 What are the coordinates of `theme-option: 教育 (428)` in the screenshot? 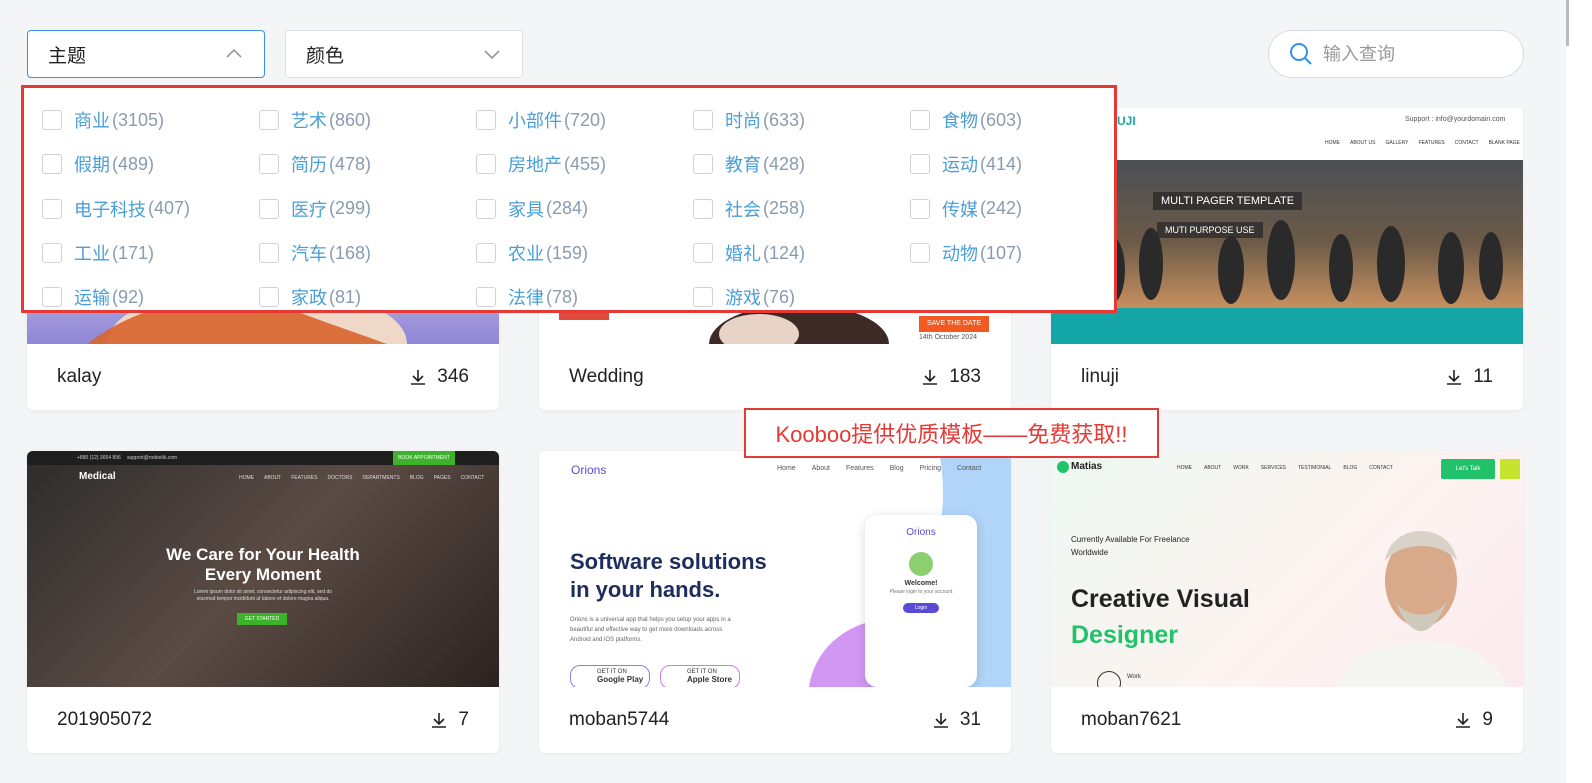 It's located at (801, 164).